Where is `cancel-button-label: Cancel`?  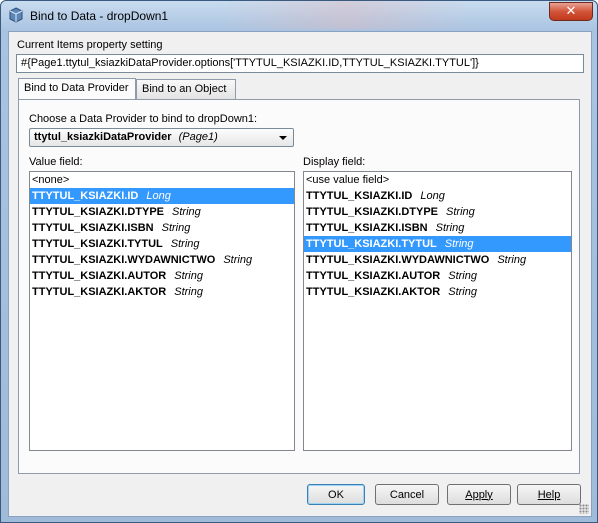
cancel-button-label: Cancel is located at coordinates (407, 494).